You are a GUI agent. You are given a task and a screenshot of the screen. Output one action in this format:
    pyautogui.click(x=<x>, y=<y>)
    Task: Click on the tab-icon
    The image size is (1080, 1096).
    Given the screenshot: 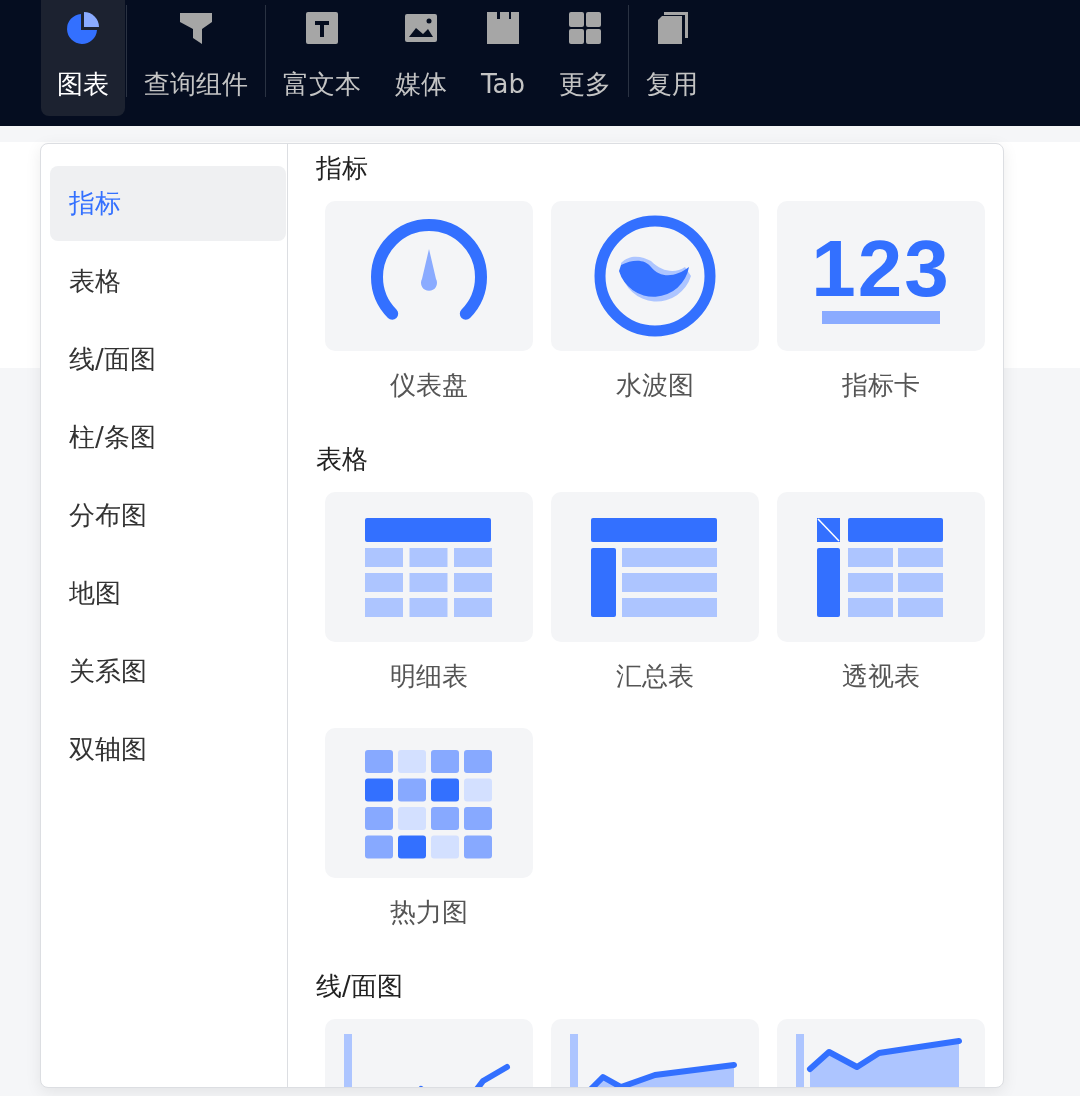 What is the action you would take?
    pyautogui.click(x=503, y=28)
    